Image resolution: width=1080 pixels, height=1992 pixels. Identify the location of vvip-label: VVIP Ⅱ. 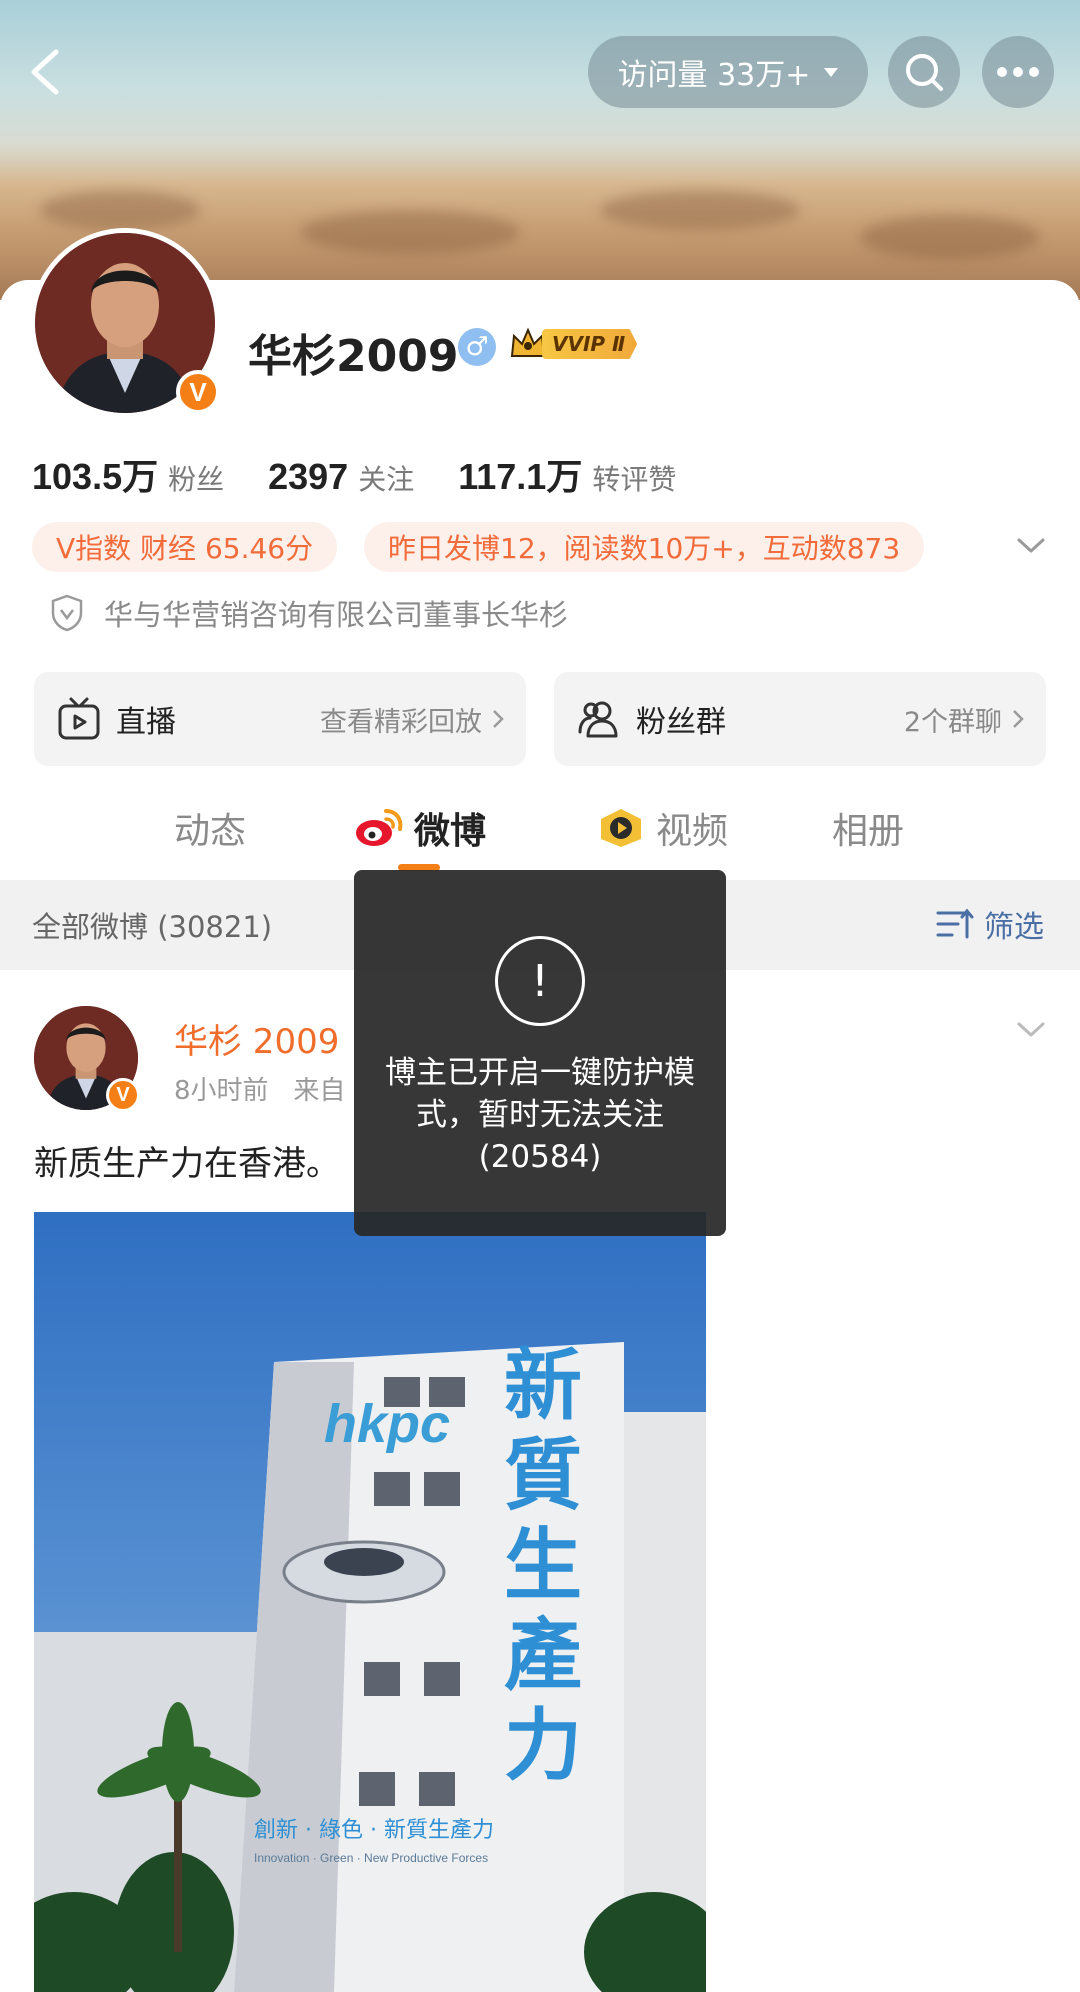
(590, 344).